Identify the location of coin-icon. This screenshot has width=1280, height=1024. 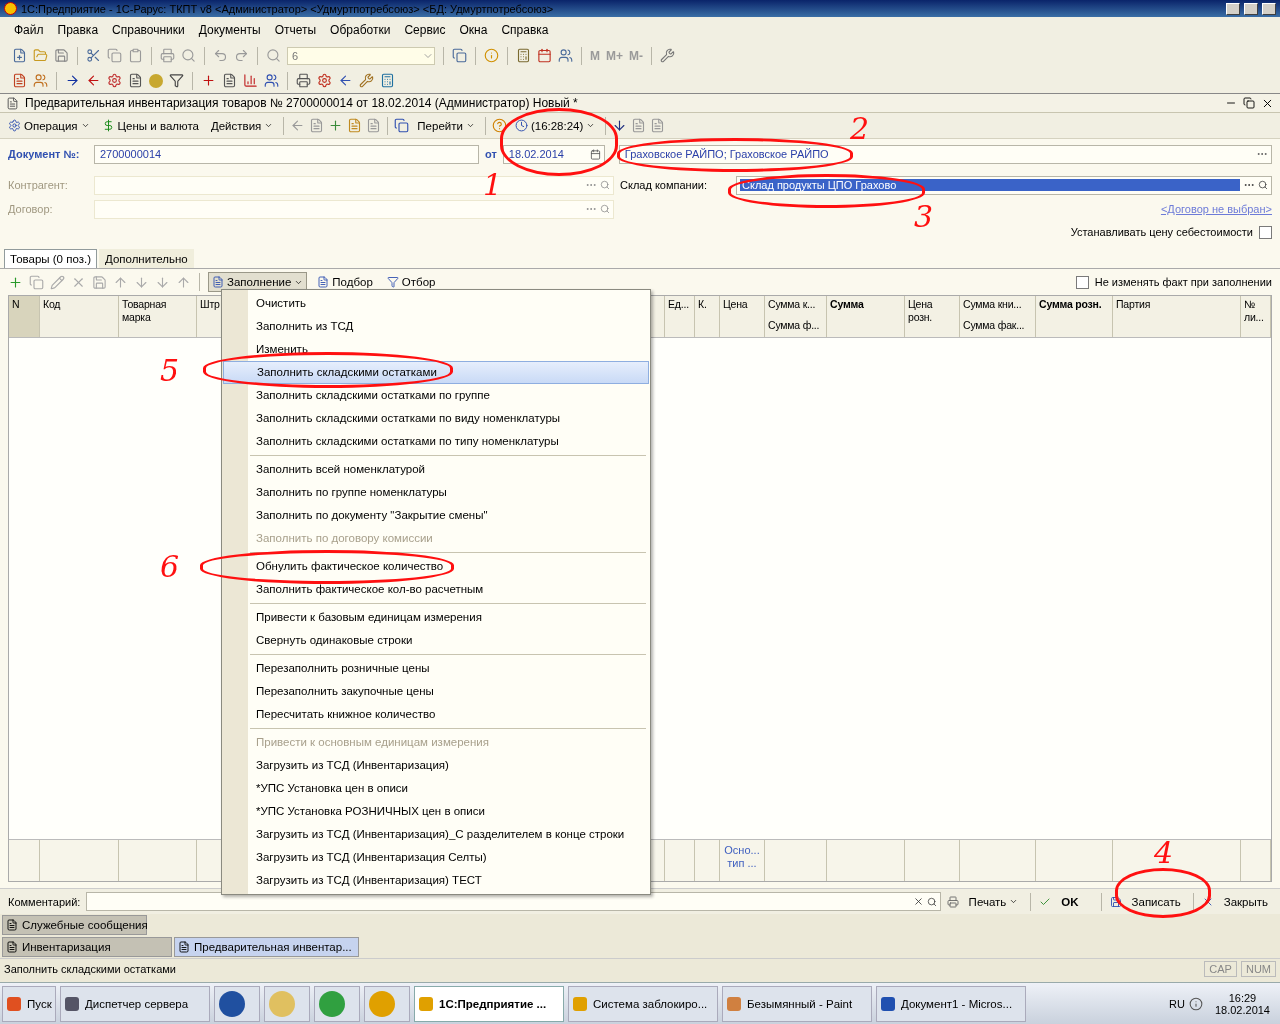
(156, 80).